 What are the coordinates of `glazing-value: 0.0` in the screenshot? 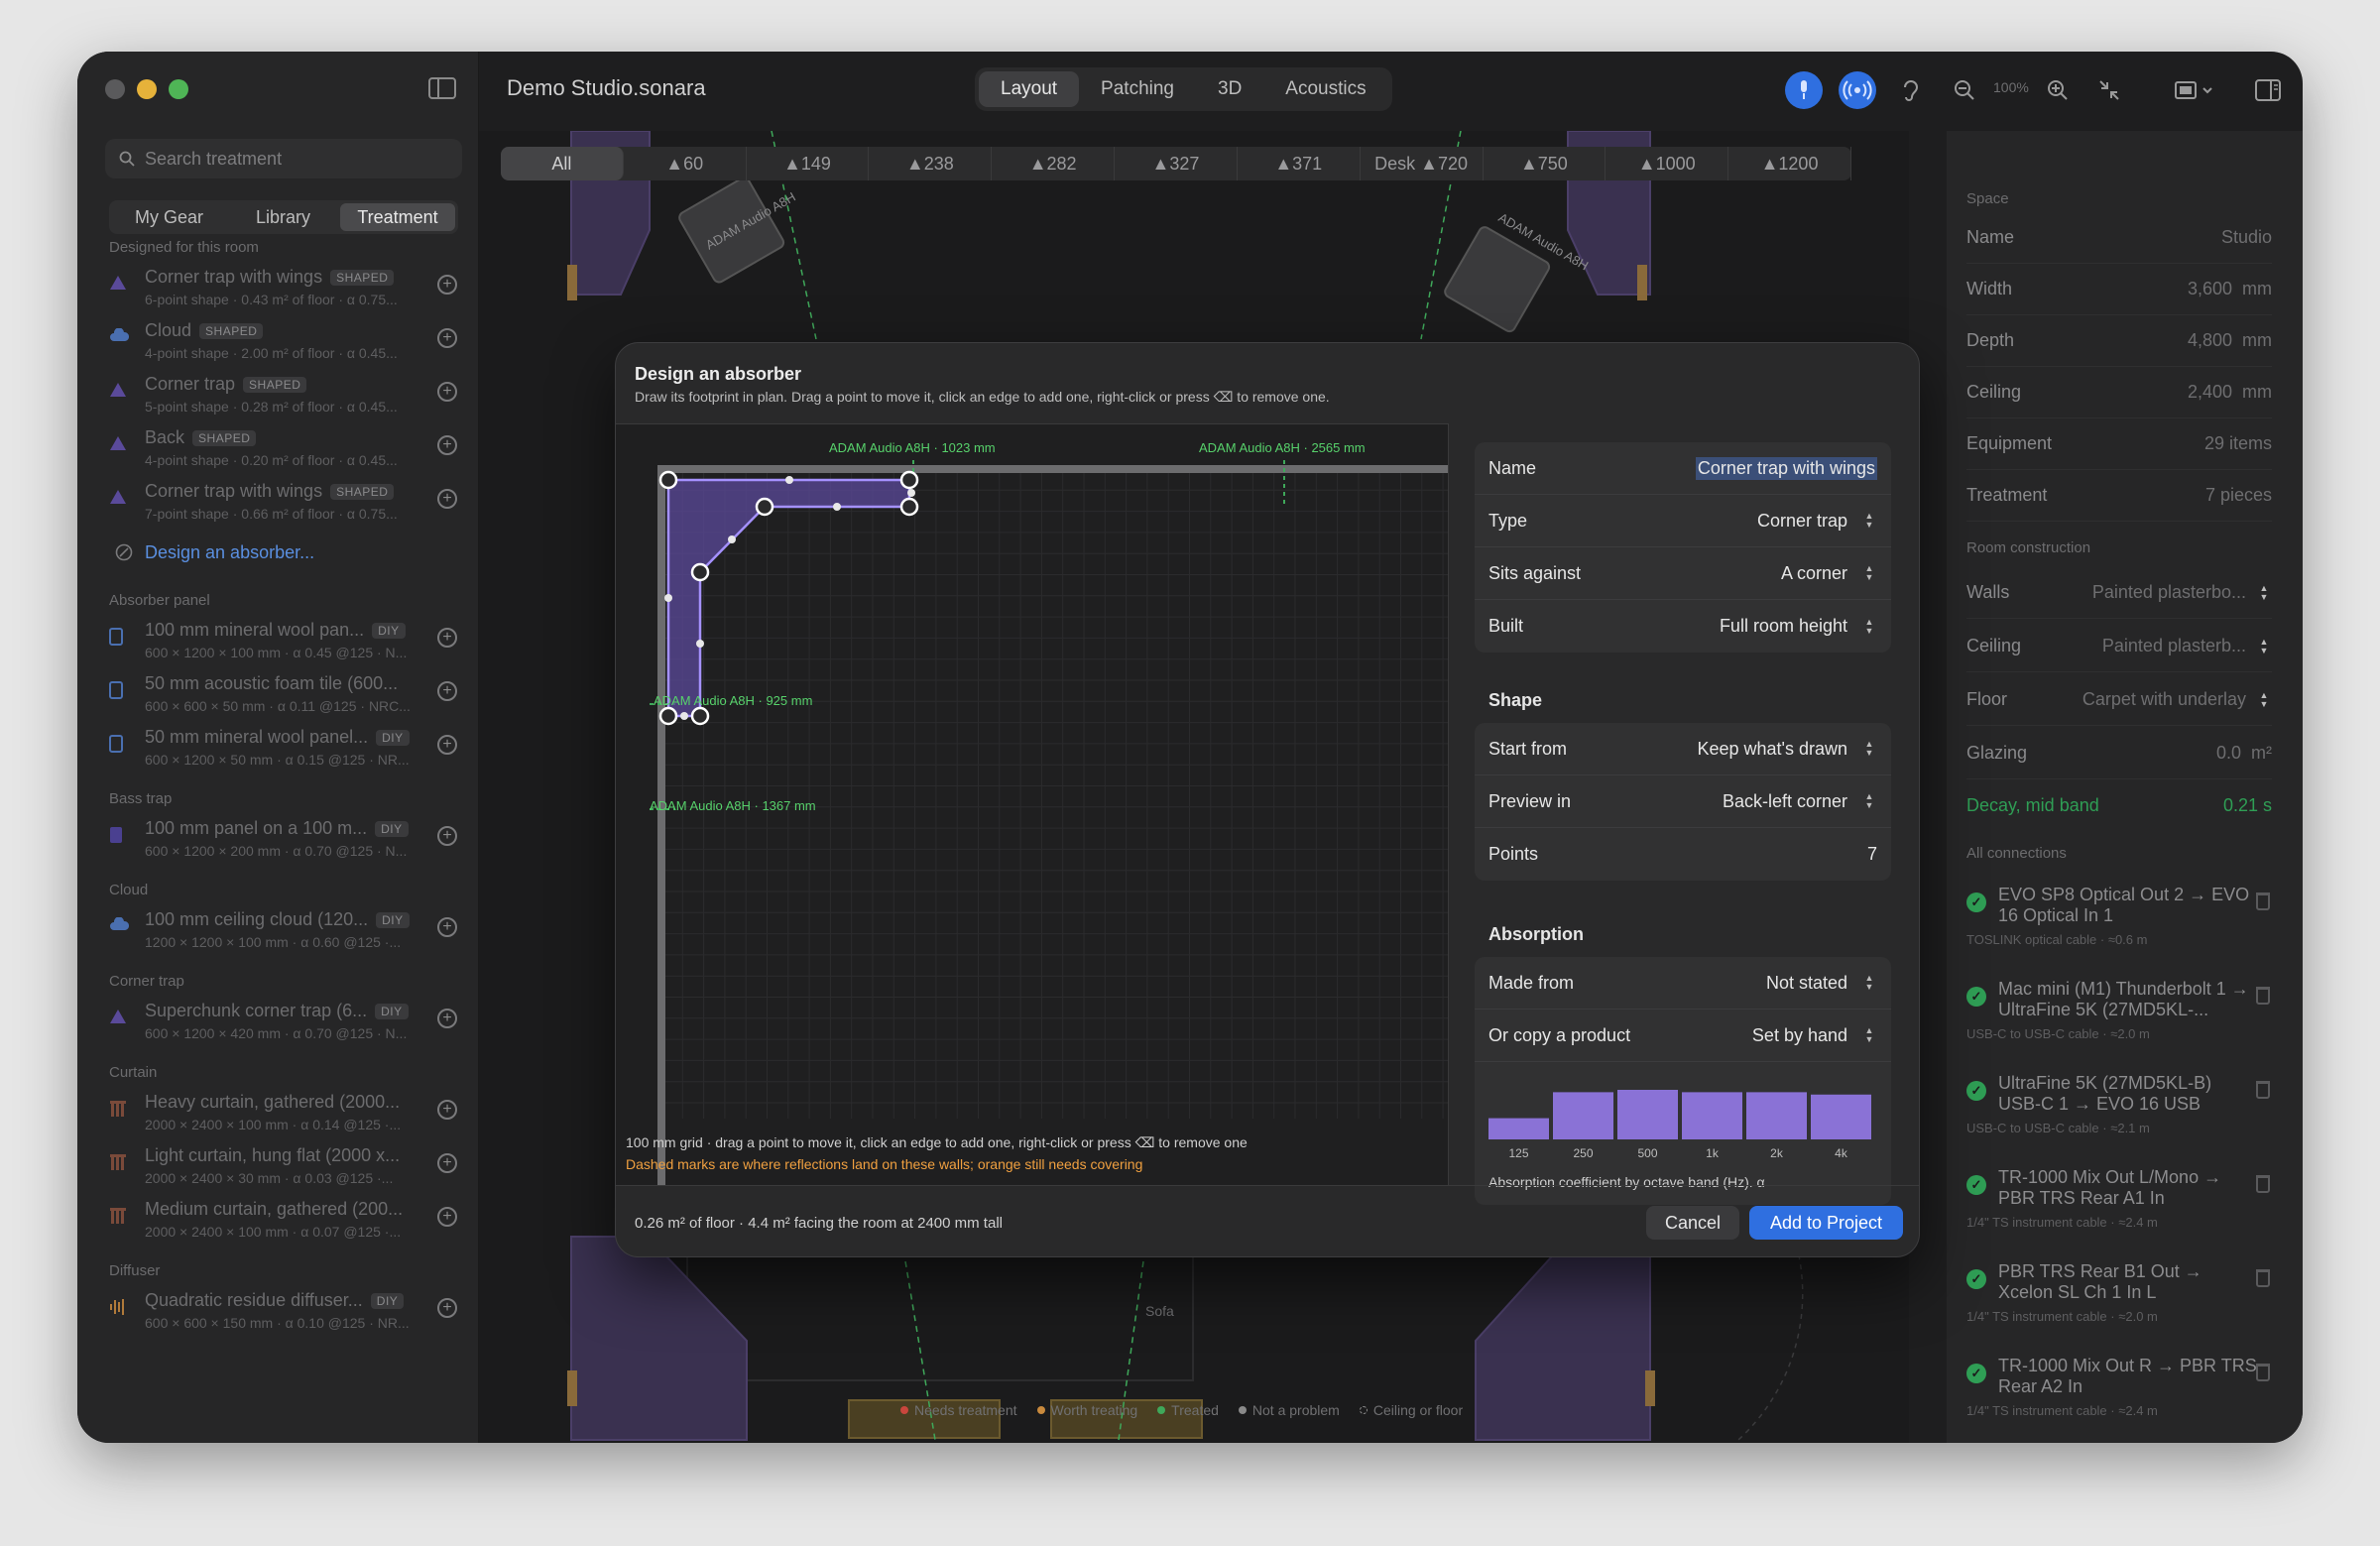 It's located at (2228, 753).